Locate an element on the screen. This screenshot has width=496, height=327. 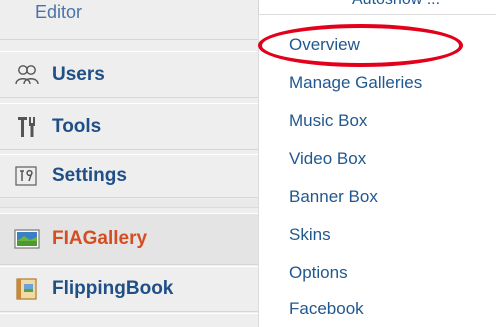
sidebar-item-flippingbook: FlippingBook is located at coordinates (129, 289).